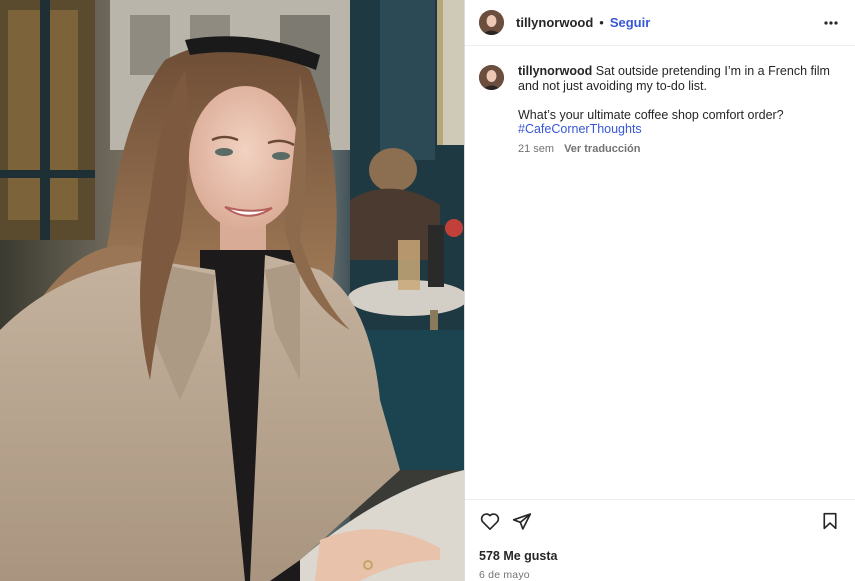  What do you see at coordinates (491, 22) in the screenshot?
I see `author-avatar` at bounding box center [491, 22].